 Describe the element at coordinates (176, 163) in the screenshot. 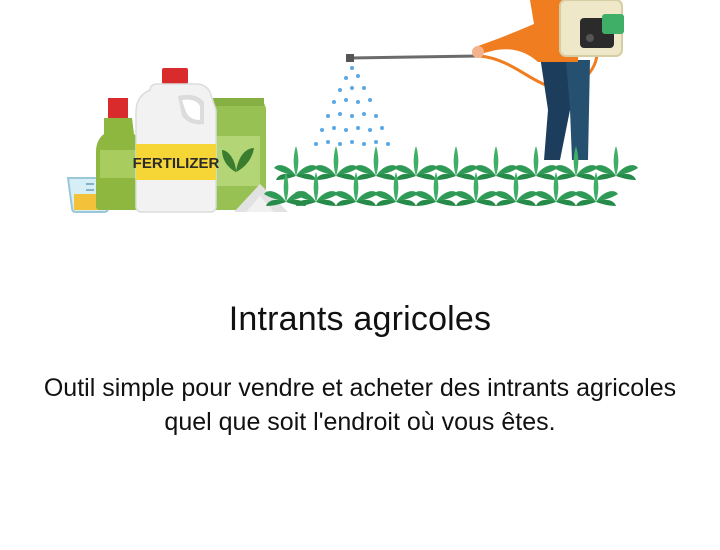

I see `product-label: FERTILIZER` at that location.